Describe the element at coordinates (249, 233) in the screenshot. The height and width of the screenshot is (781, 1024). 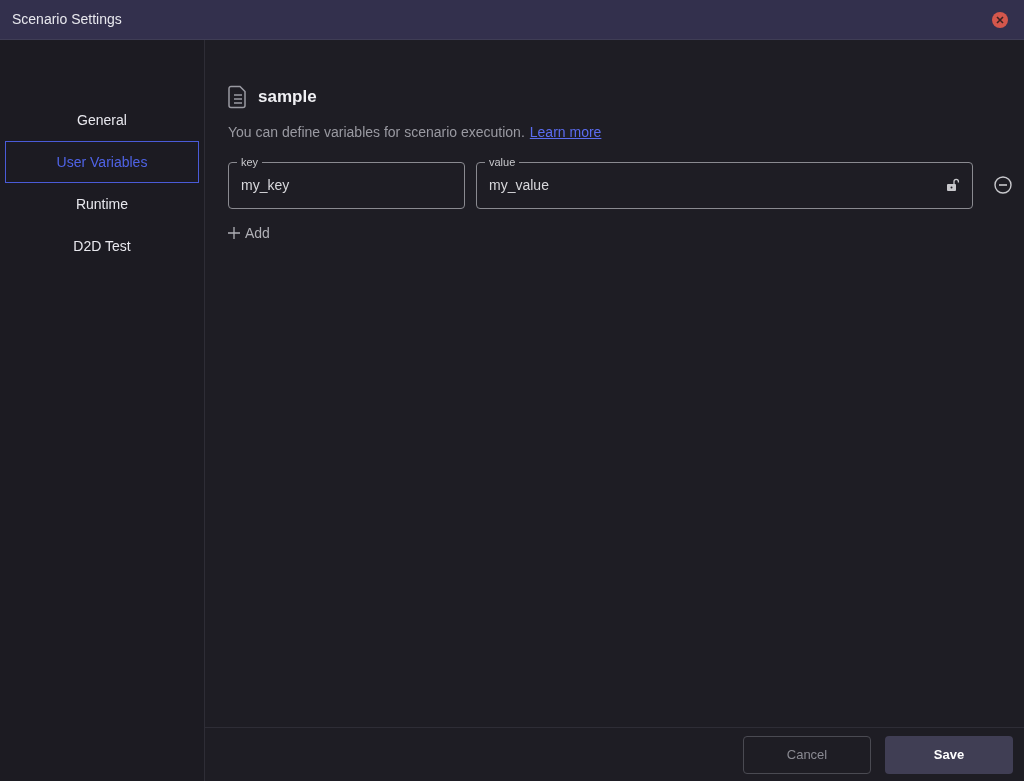
I see `add-button: Add` at that location.